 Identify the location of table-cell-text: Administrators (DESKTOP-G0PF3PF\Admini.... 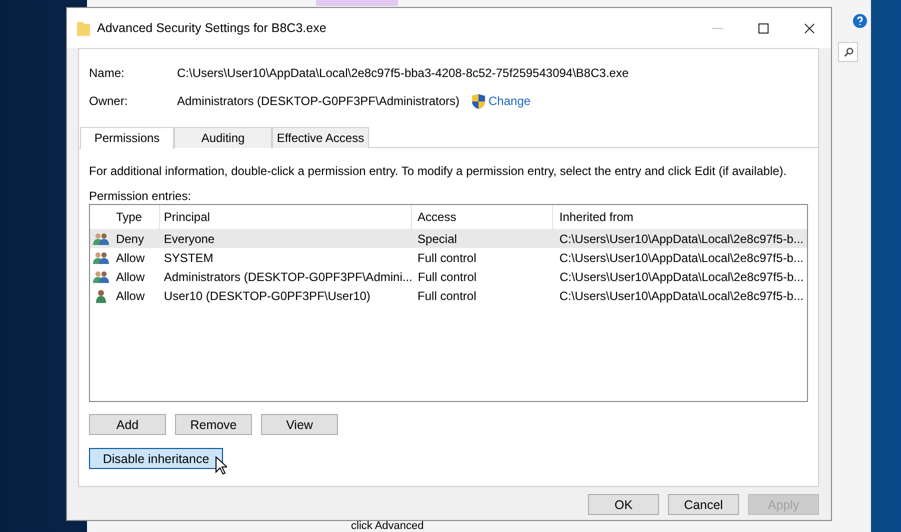
(287, 277).